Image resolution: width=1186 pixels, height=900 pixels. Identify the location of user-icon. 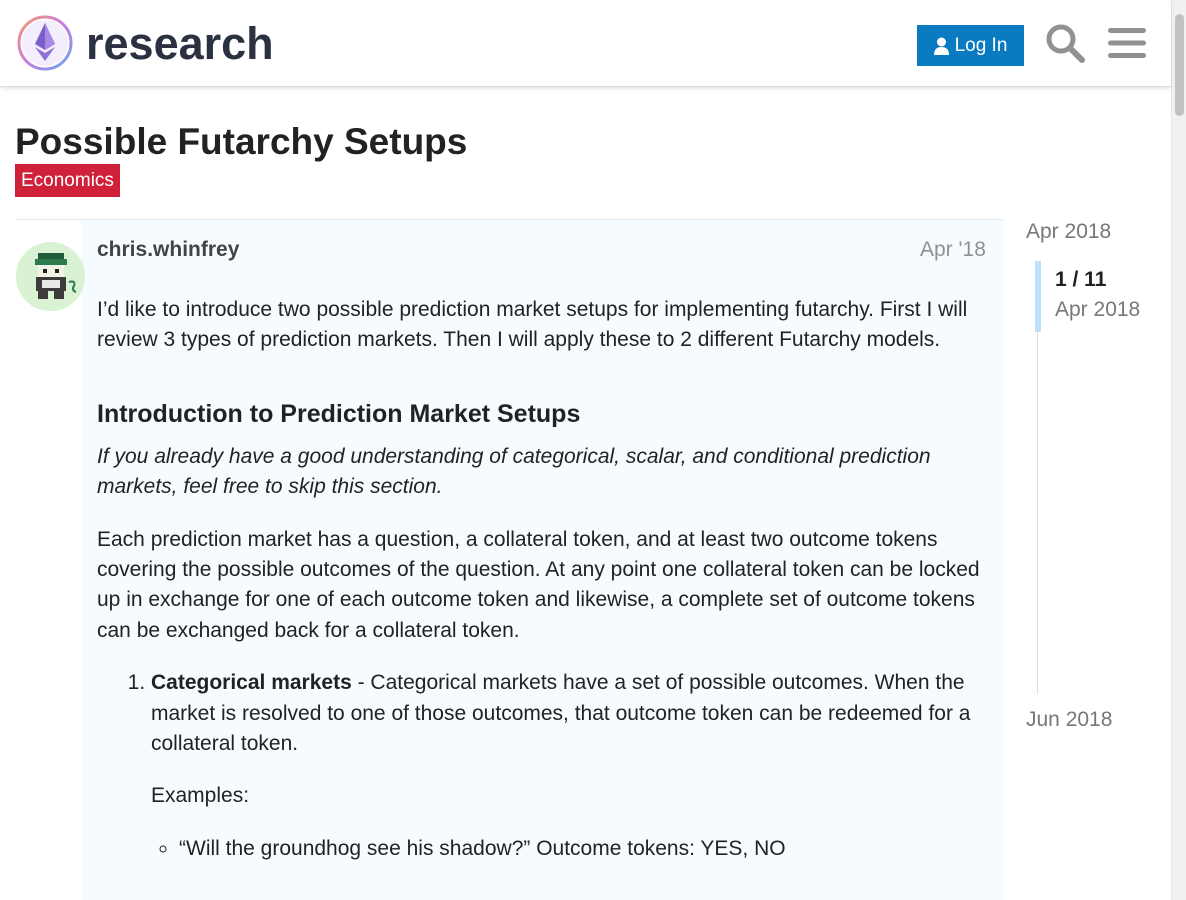
(941, 46).